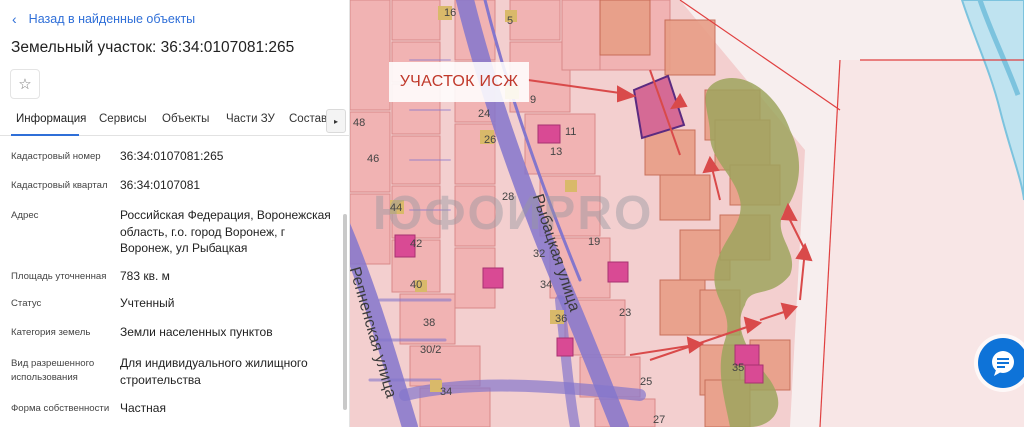 This screenshot has width=1024, height=427. I want to click on tab-objects: Объекты, so click(185, 119).